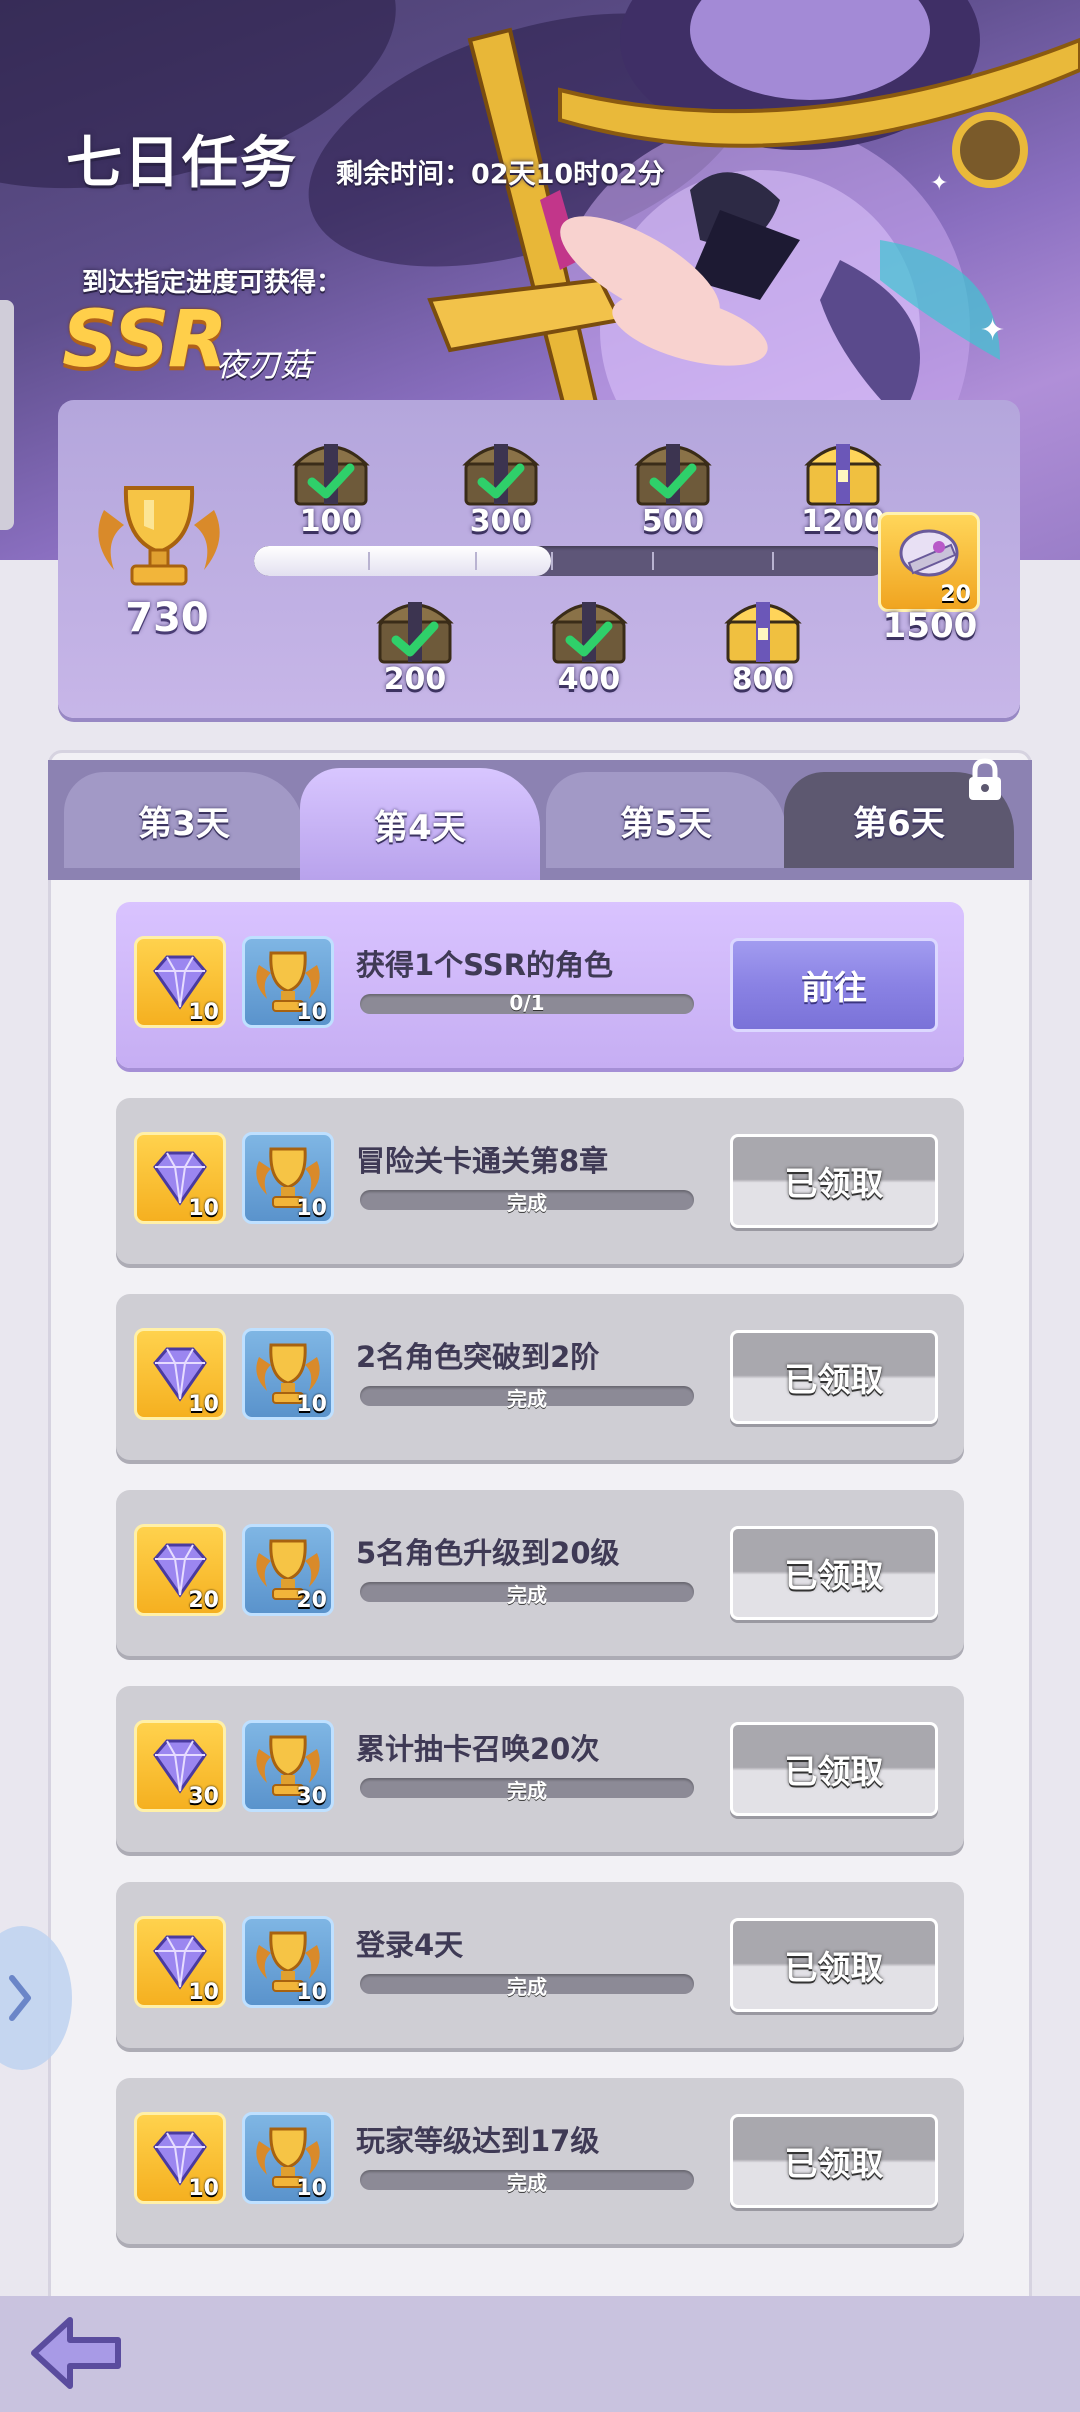 Image resolution: width=1080 pixels, height=2412 pixels. I want to click on tab-day-3: 第3天, so click(184, 820).